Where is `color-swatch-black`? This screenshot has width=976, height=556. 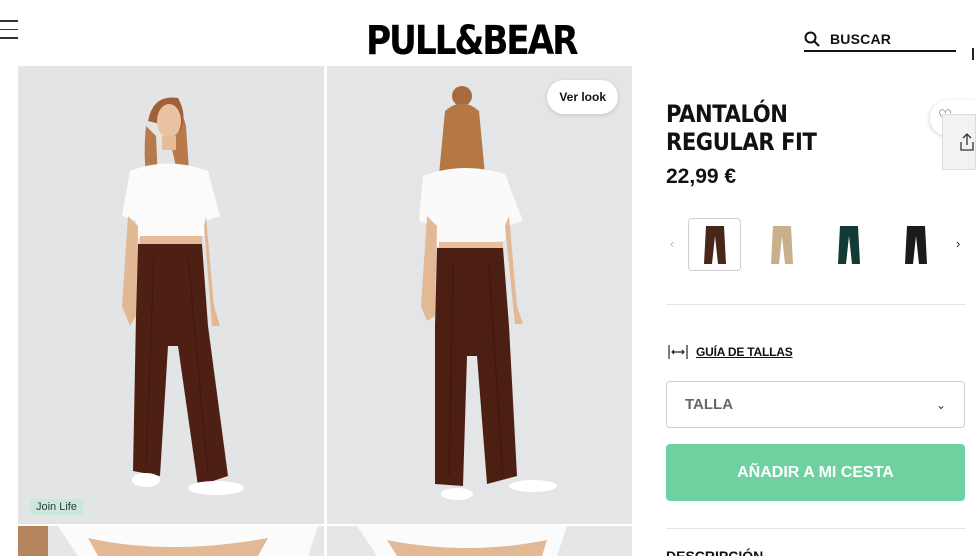
color-swatch-black is located at coordinates (915, 244).